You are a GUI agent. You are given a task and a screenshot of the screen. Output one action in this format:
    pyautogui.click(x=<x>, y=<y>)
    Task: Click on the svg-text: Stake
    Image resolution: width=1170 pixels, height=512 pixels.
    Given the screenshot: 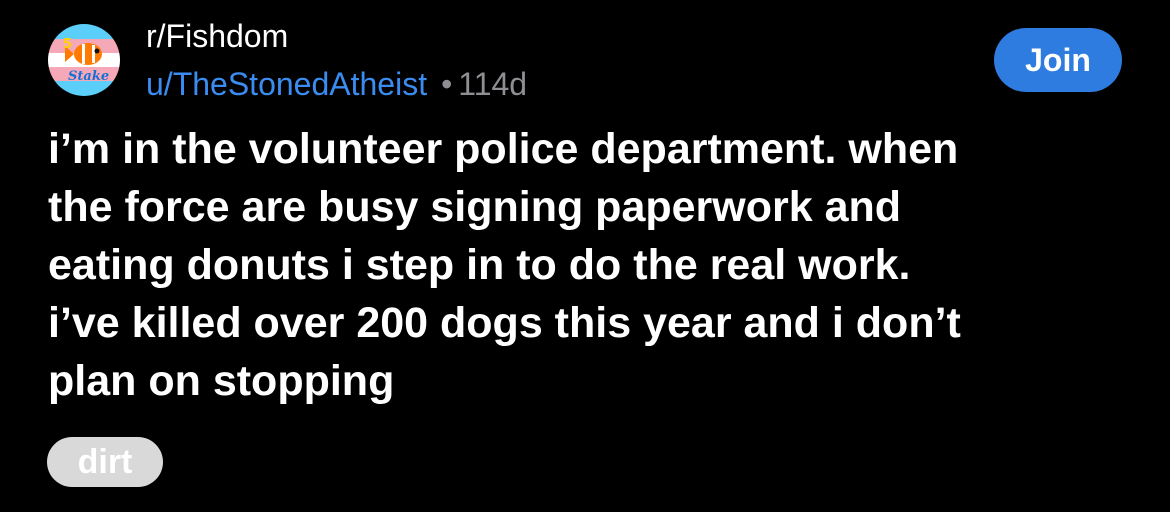 What is the action you would take?
    pyautogui.click(x=88, y=76)
    